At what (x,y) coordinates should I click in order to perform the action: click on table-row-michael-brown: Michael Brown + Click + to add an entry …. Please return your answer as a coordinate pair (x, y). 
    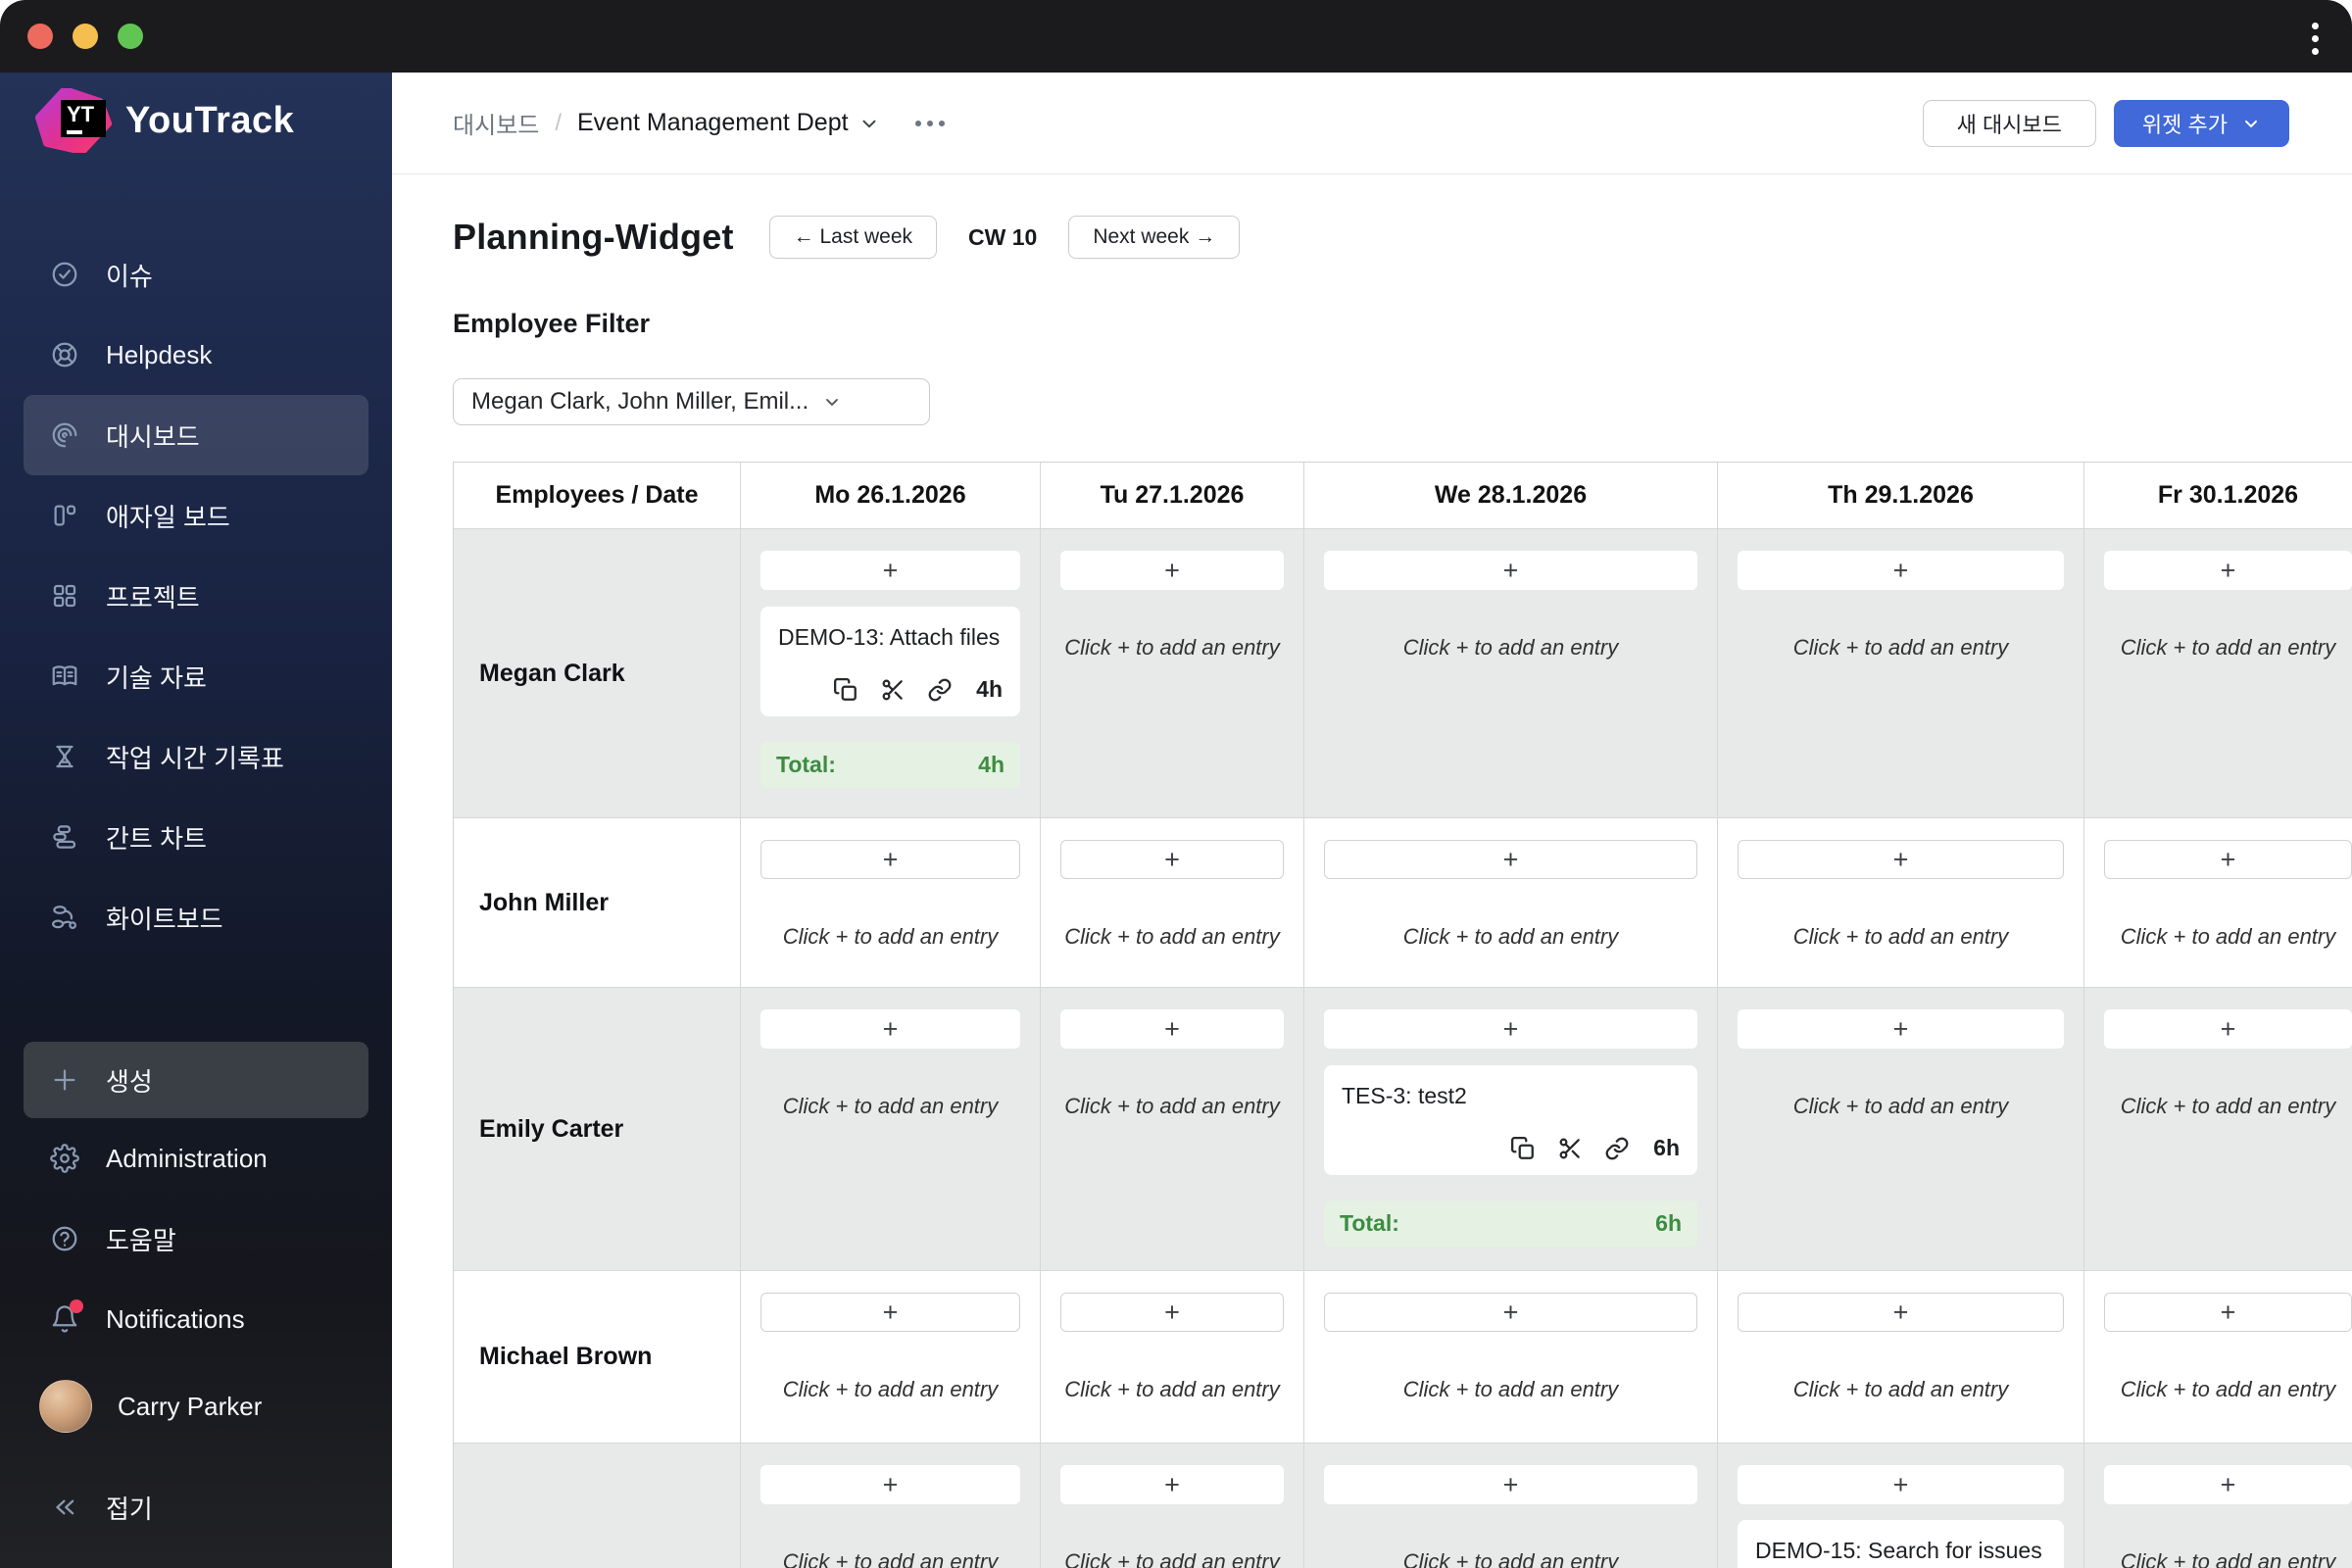
    Looking at the image, I should click on (1403, 1357).